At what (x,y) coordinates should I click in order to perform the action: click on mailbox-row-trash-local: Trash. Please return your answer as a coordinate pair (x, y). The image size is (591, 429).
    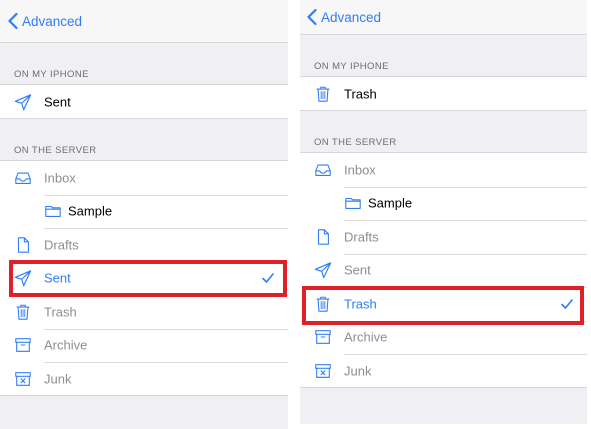
    Looking at the image, I should click on (443, 94).